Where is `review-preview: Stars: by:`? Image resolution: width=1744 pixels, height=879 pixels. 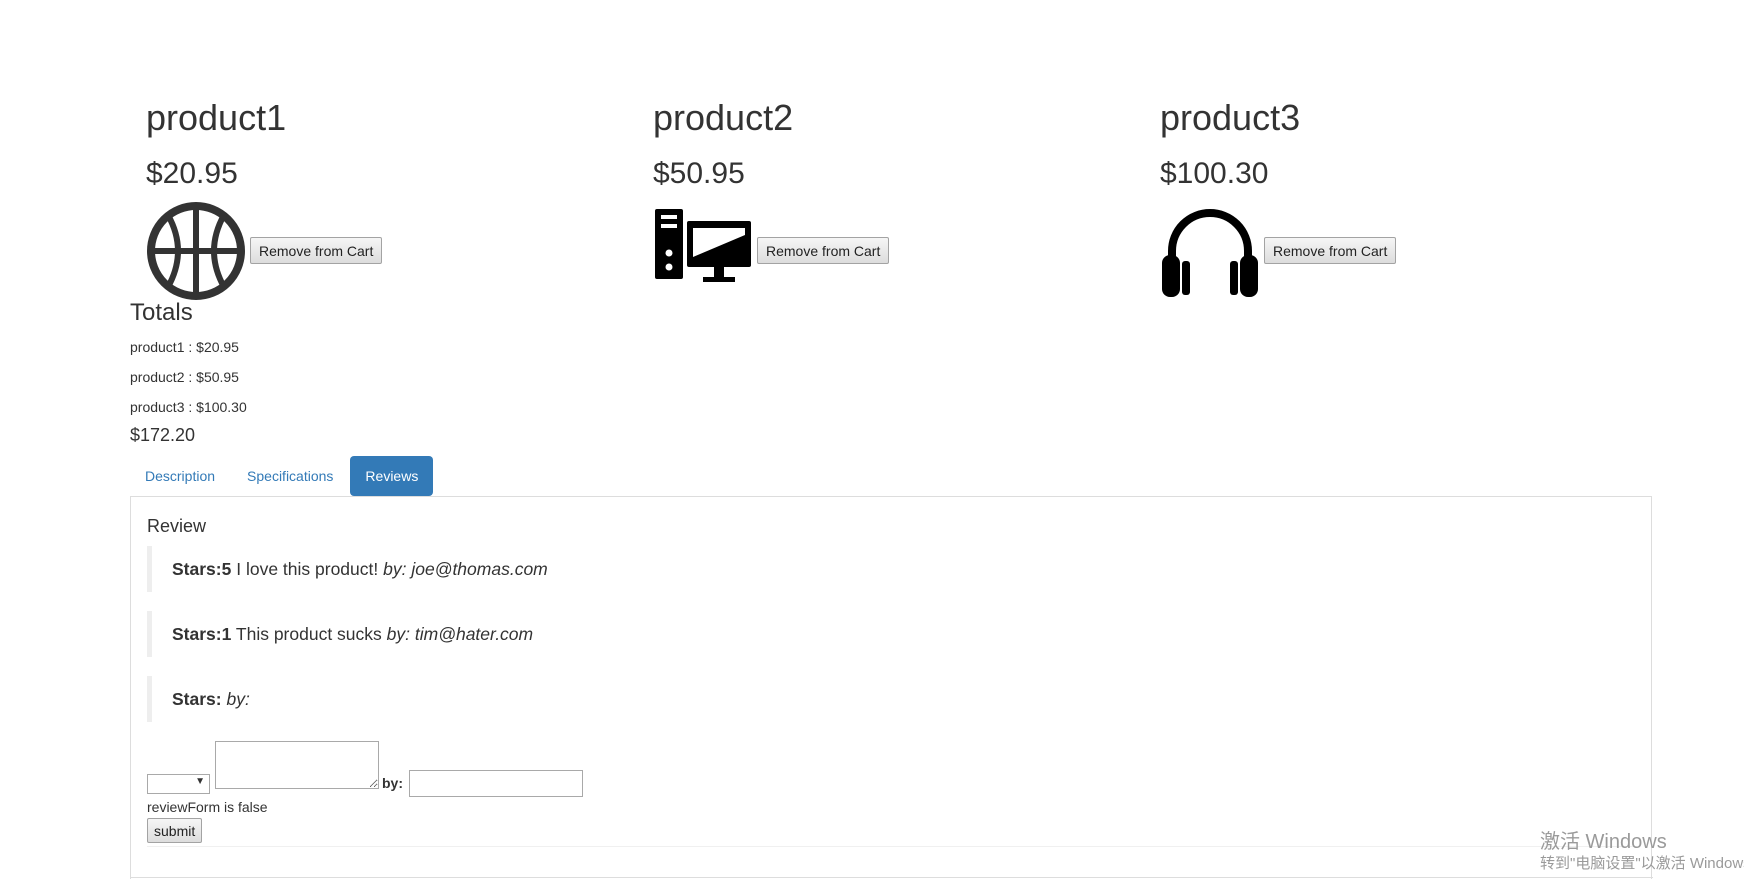
review-preview: Stars: by: is located at coordinates (198, 699).